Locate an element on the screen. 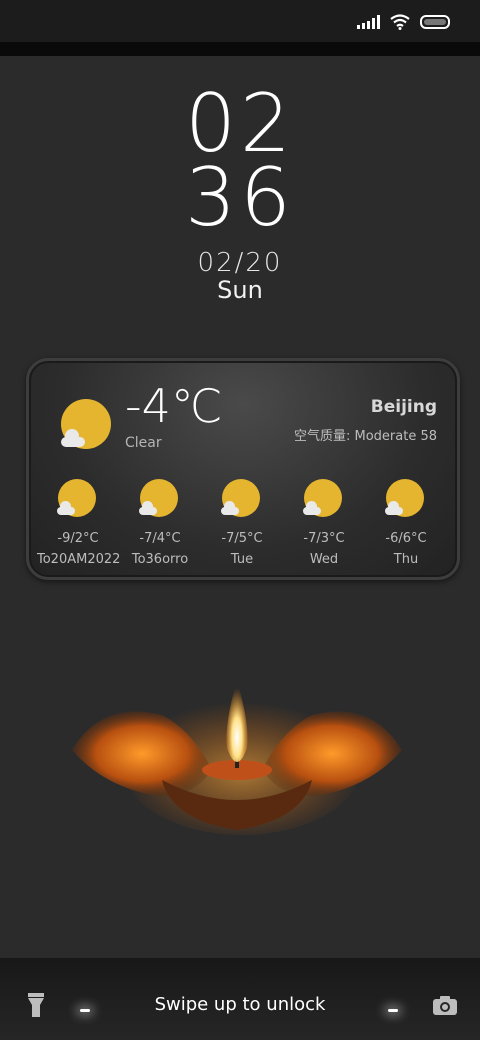 Image resolution: width=480 pixels, height=1040 pixels. forecast-item: -7/5°C Tue is located at coordinates (242, 521).